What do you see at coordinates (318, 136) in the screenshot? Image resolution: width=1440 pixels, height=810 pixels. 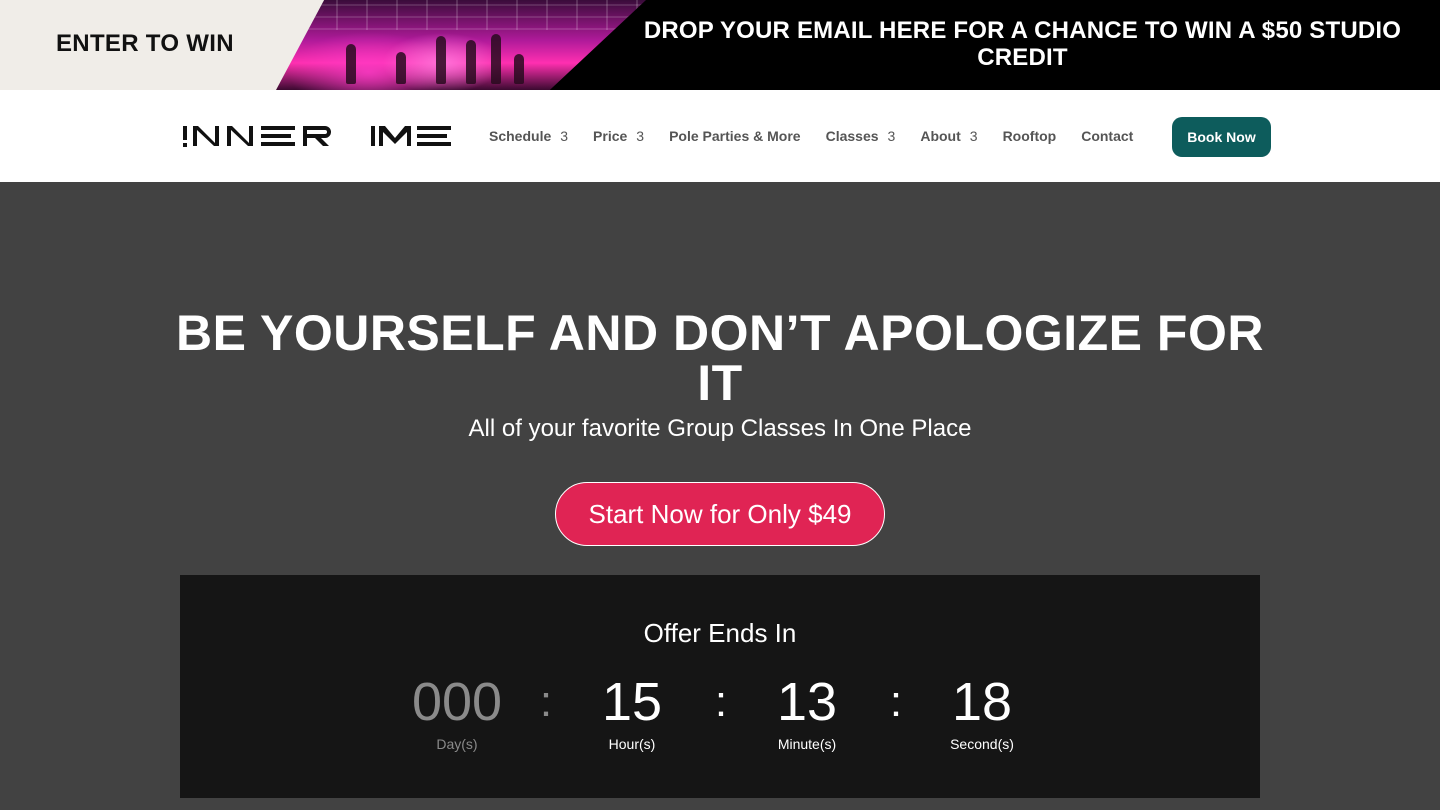 I see `inner-me-logo` at bounding box center [318, 136].